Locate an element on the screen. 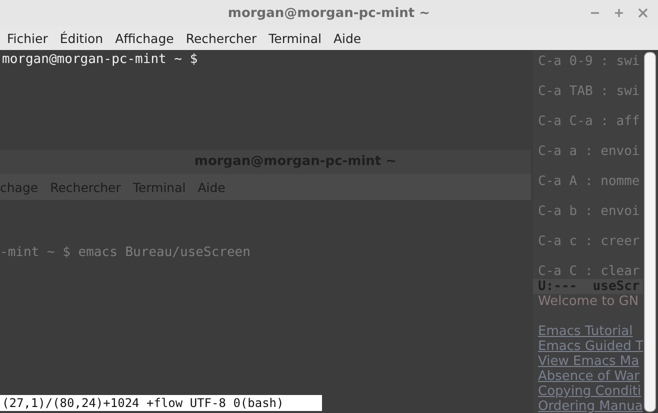  ghost-text-line: Absence of War is located at coordinates (588, 376).